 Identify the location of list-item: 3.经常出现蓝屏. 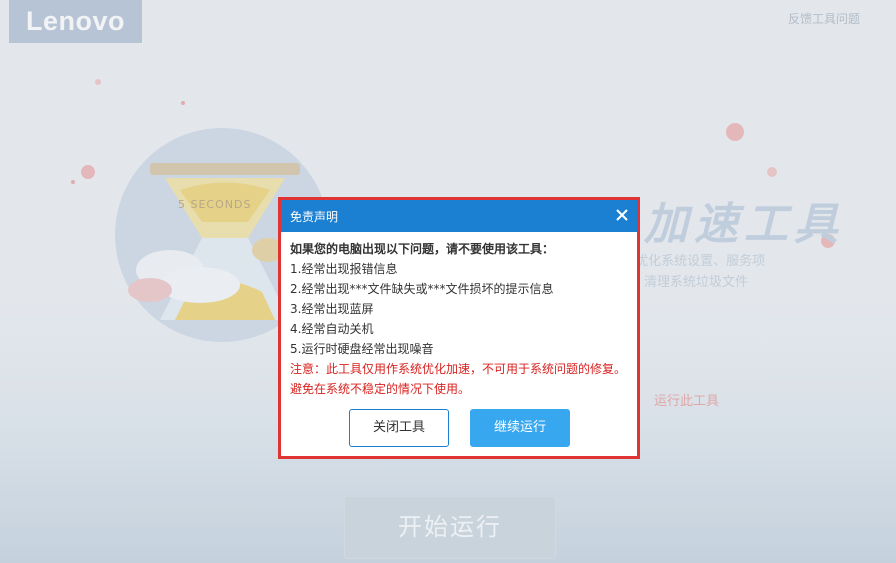
(332, 309).